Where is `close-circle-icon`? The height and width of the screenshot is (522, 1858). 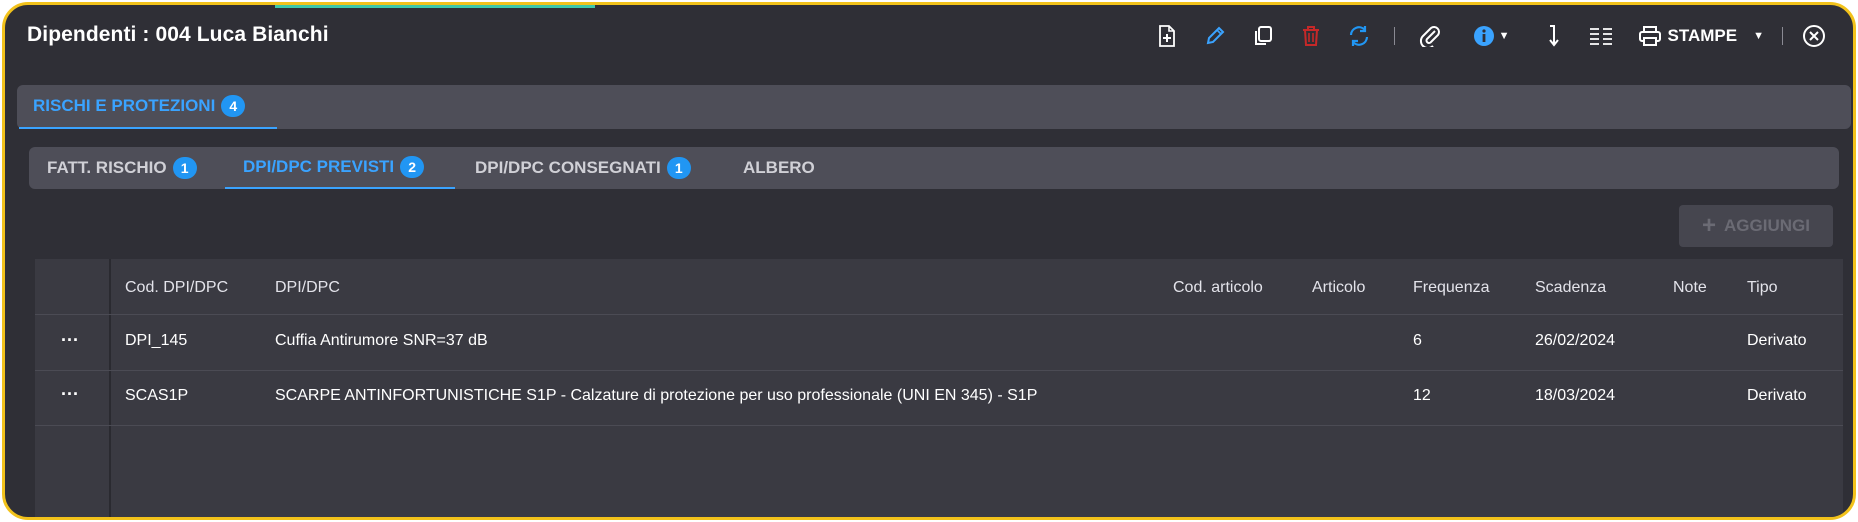
close-circle-icon is located at coordinates (1814, 36).